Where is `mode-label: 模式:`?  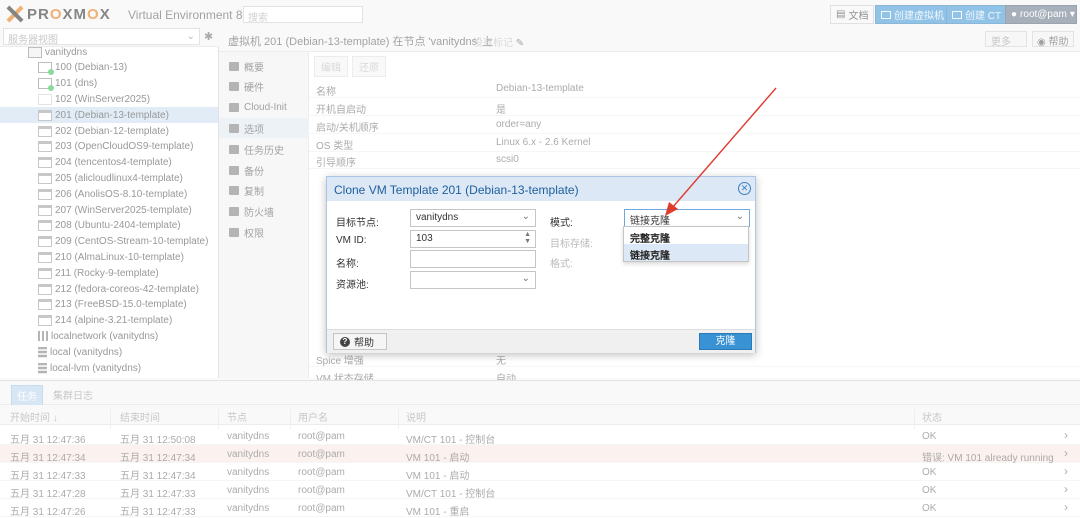 mode-label: 模式: is located at coordinates (561, 223).